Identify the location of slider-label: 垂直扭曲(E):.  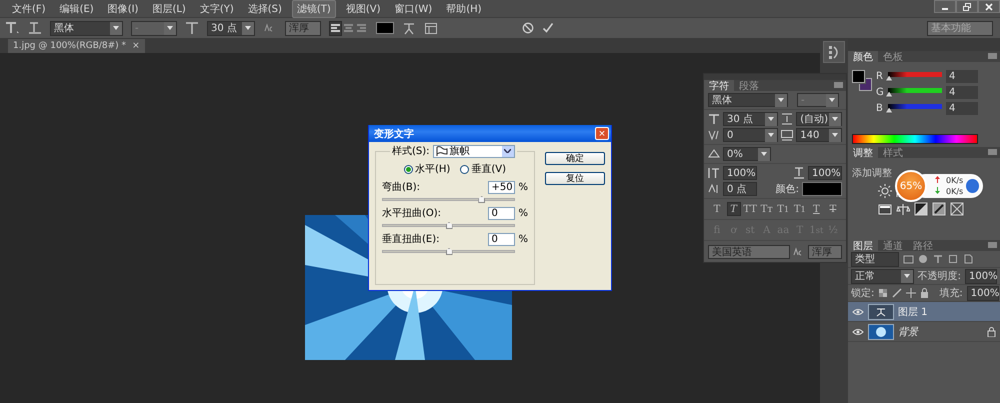
(411, 239).